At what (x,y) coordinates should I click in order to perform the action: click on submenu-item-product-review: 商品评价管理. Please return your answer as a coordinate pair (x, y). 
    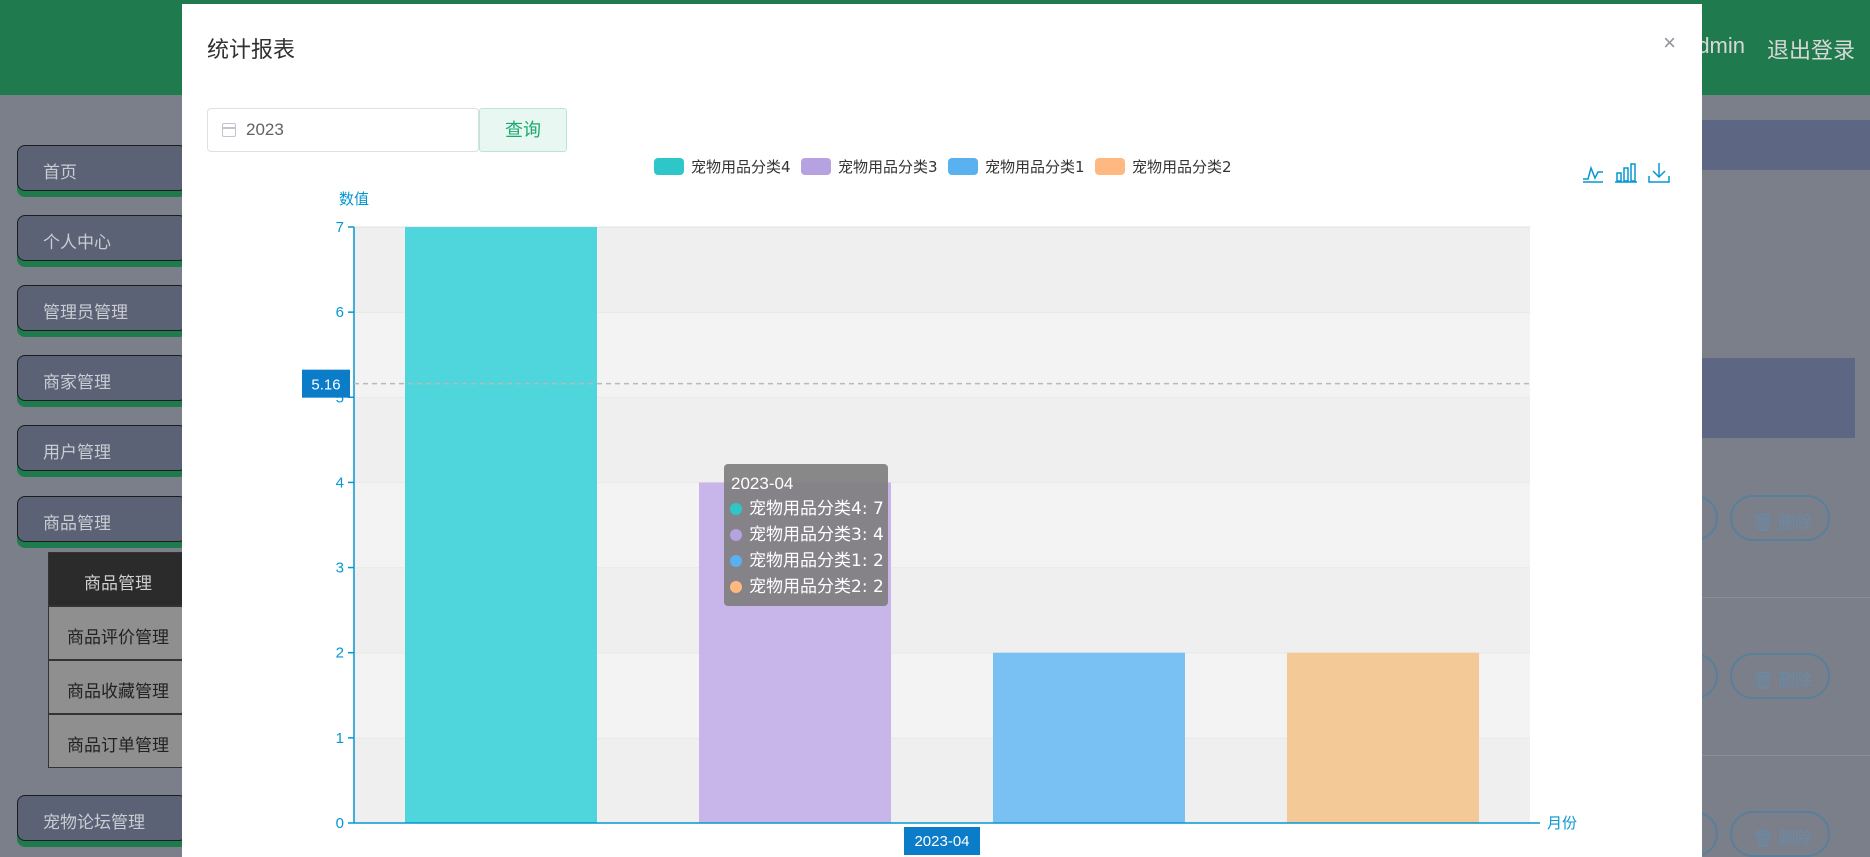
    Looking at the image, I should click on (118, 633).